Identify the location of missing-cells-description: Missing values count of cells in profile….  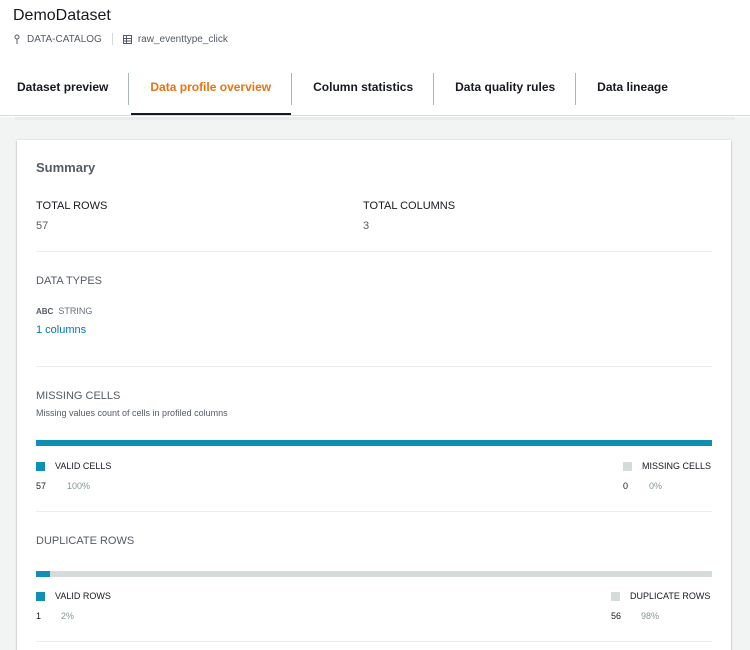
(132, 413).